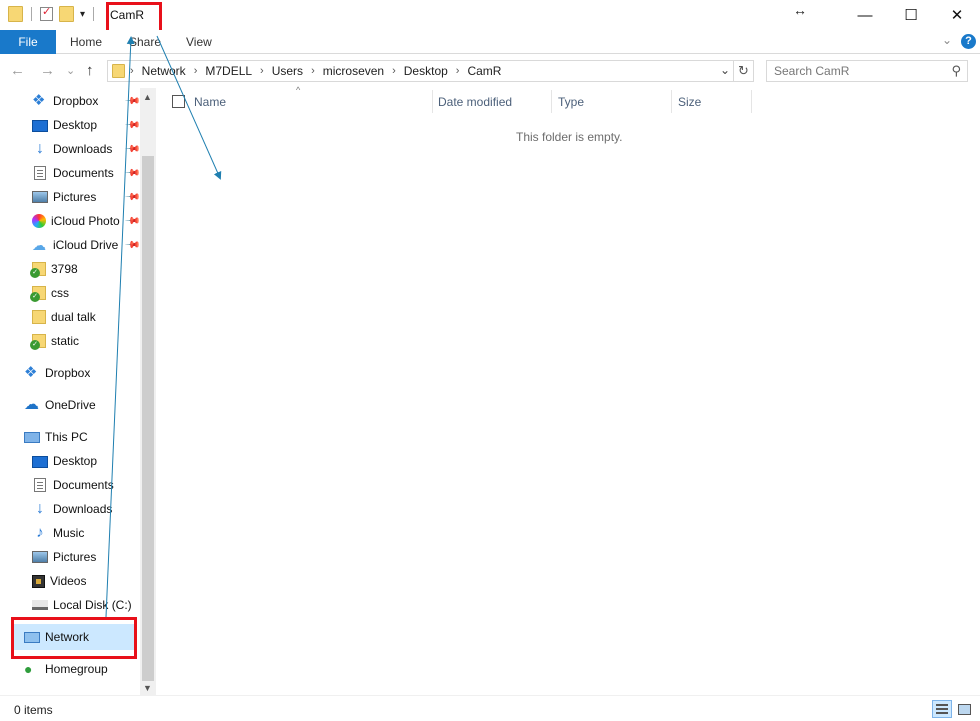 This screenshot has width=980, height=721. I want to click on nav-item-pc-desktop: Desktop, so click(64, 461).